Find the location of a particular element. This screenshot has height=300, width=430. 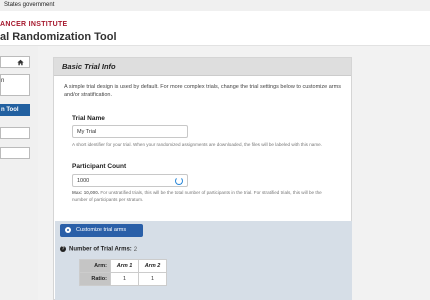

participant-count-label: Participant Count is located at coordinates (99, 166).